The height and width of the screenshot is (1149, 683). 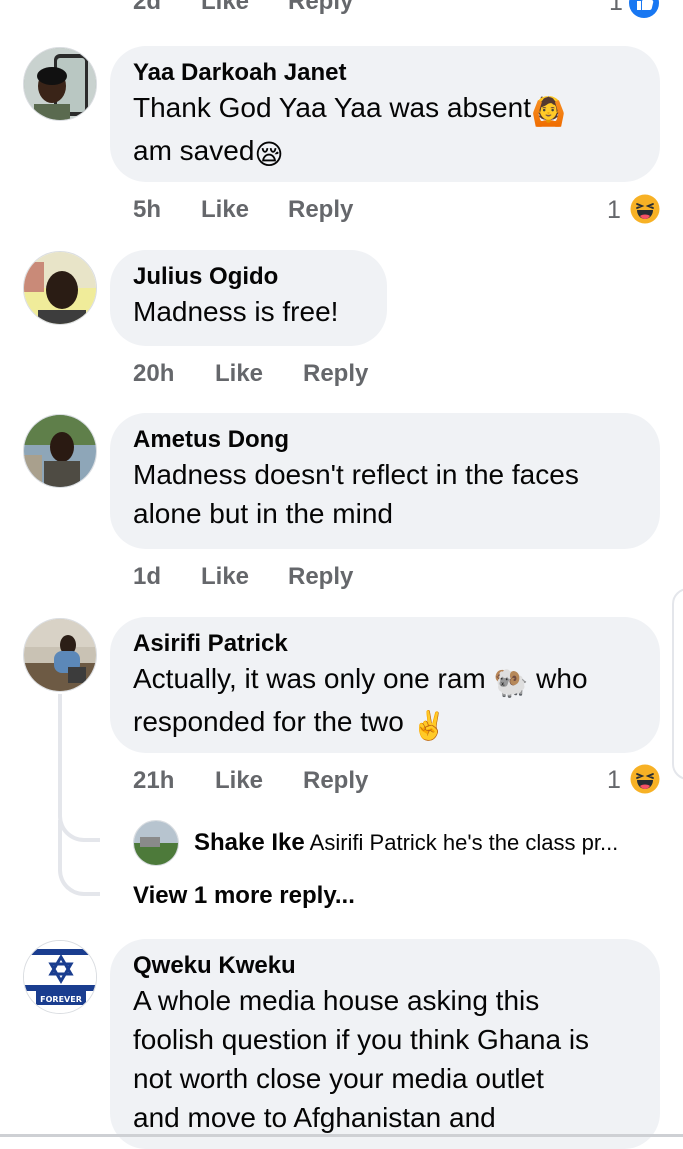 What do you see at coordinates (384, 966) in the screenshot?
I see `comment-author: Qweku Kweku` at bounding box center [384, 966].